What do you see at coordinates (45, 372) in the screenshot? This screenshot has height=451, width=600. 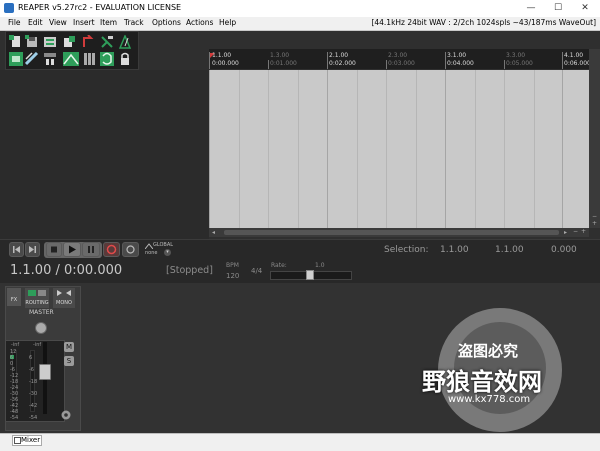 I see `master-volume-fader` at bounding box center [45, 372].